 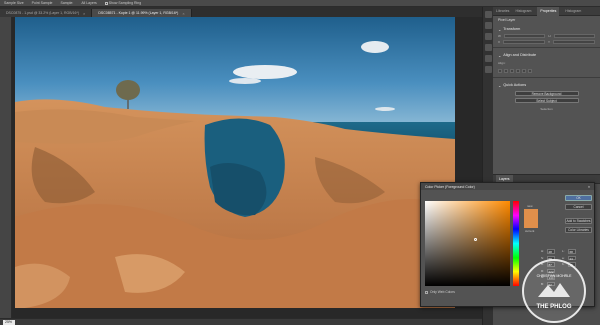 What do you see at coordinates (546, 42) in the screenshot?
I see `transform-row-xy: X Y` at bounding box center [546, 42].